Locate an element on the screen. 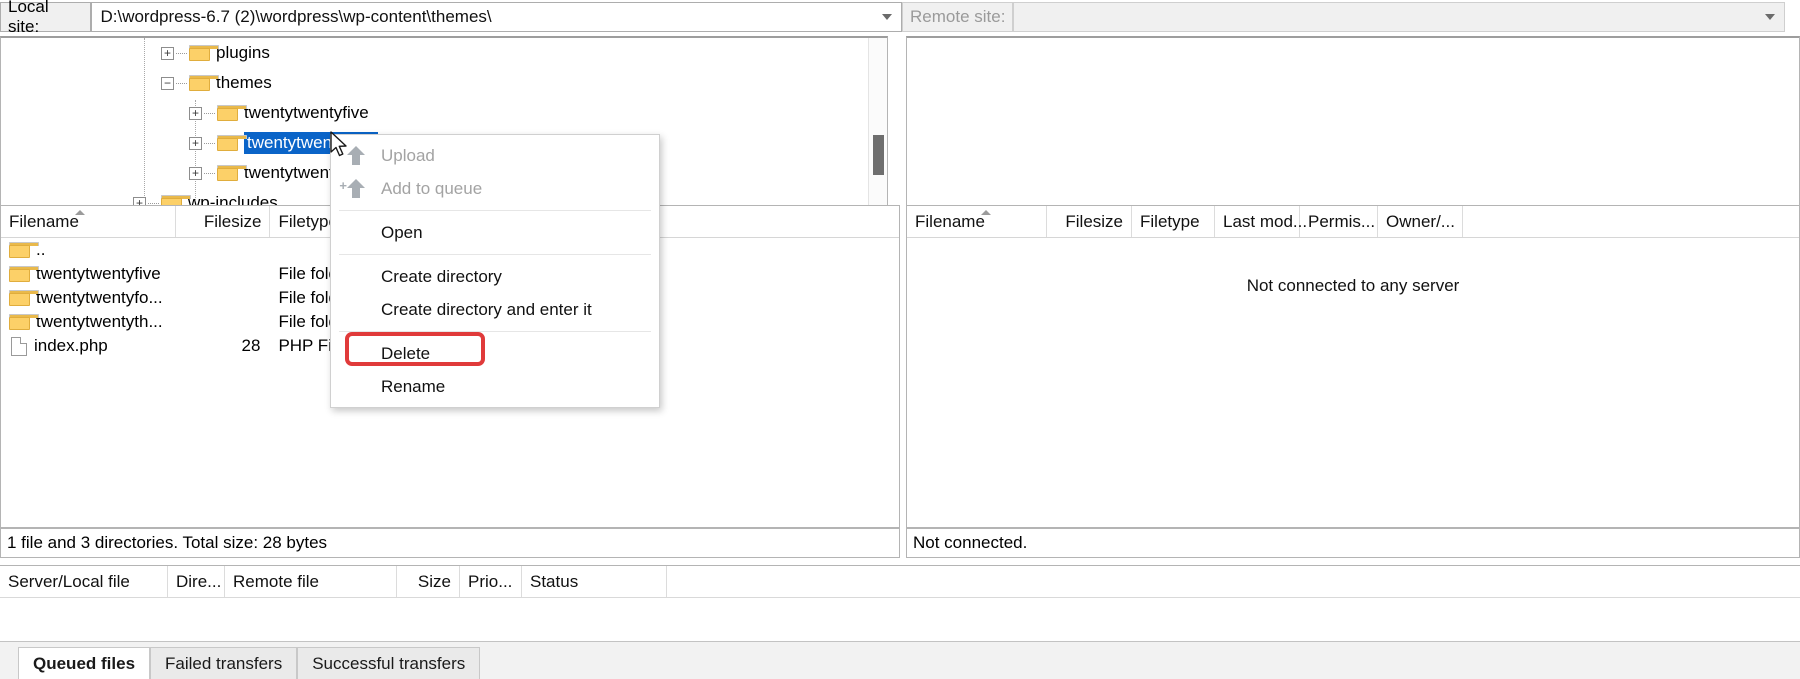 The image size is (1800, 679). menu-item-open: Open is located at coordinates (495, 232).